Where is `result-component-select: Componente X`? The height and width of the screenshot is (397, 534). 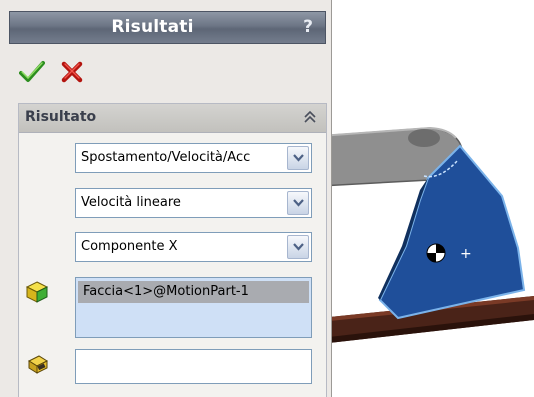
result-component-select: Componente X is located at coordinates (193, 247).